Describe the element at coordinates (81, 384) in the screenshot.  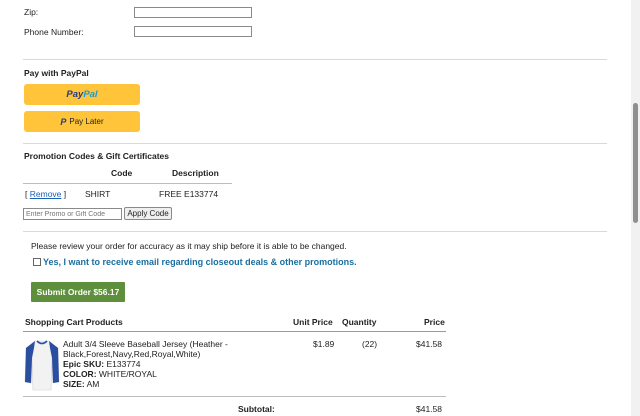
I see `cart-item-size: SIZE: AM` at that location.